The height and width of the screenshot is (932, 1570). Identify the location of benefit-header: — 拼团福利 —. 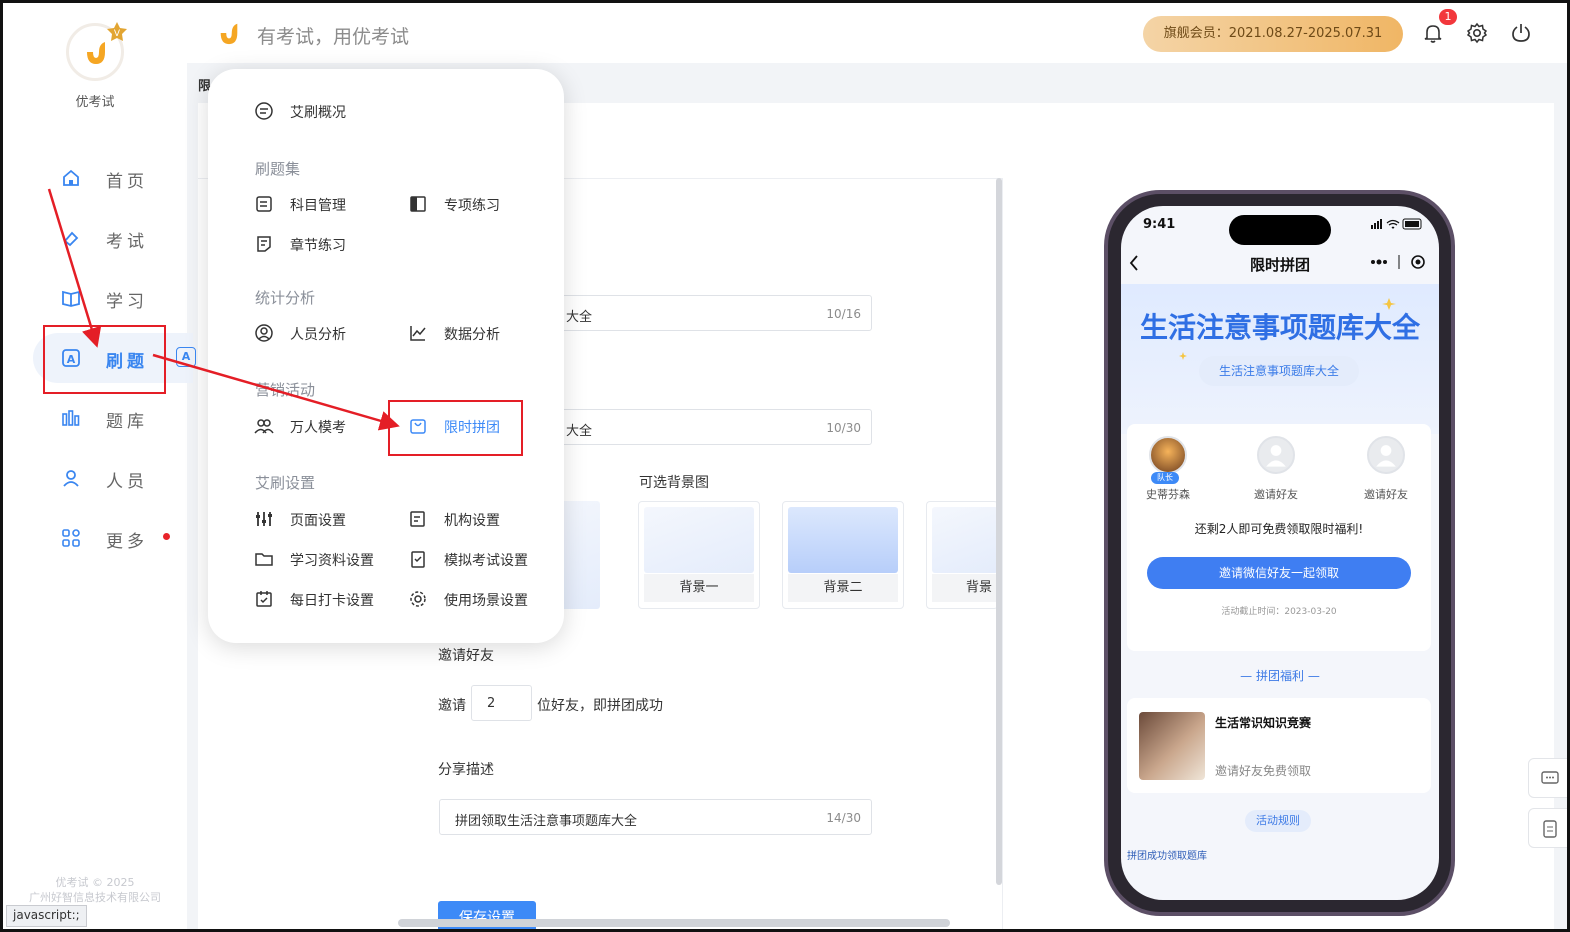
(1280, 676).